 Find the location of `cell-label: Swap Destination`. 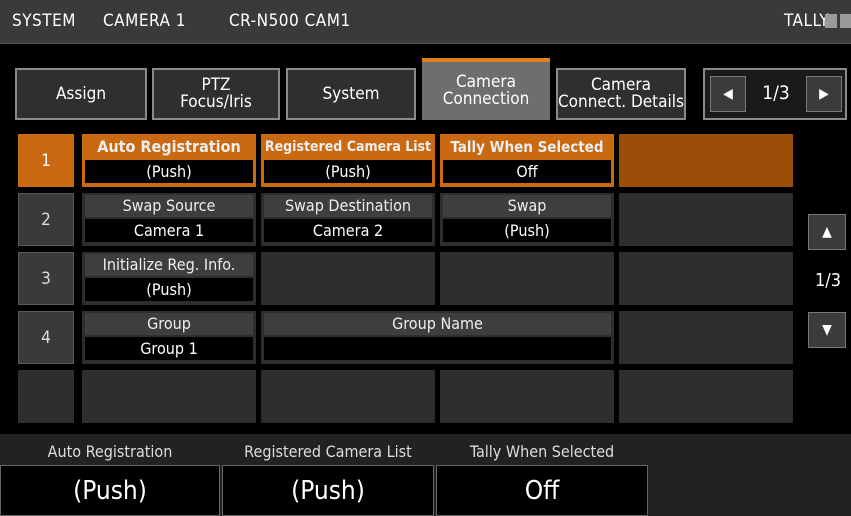

cell-label: Swap Destination is located at coordinates (348, 206).